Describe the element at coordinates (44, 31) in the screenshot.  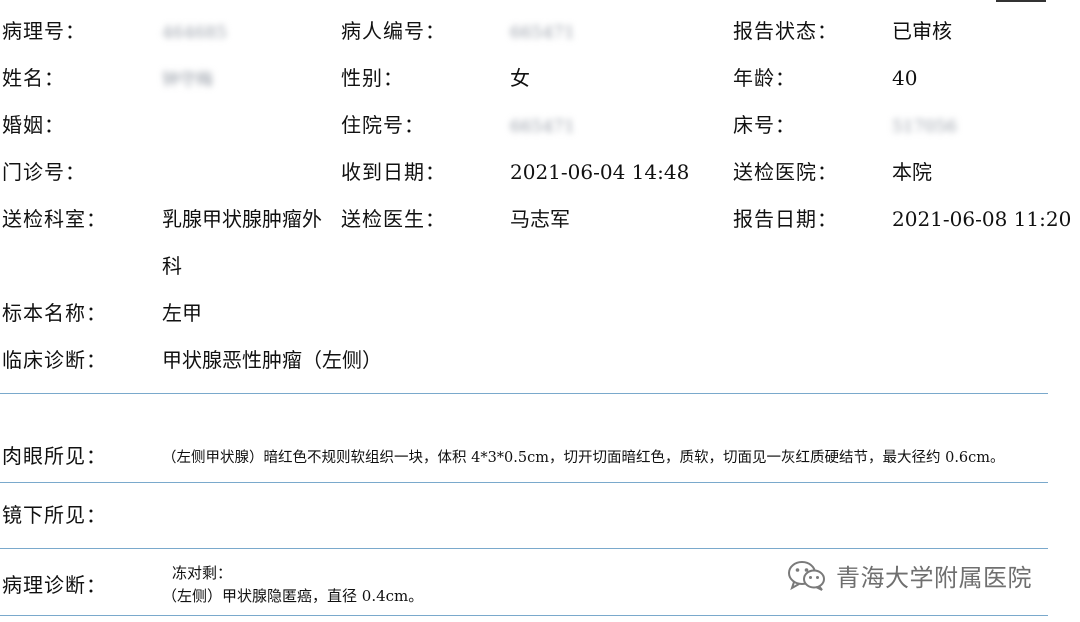
I see `pathology-no-label: 病理号：` at that location.